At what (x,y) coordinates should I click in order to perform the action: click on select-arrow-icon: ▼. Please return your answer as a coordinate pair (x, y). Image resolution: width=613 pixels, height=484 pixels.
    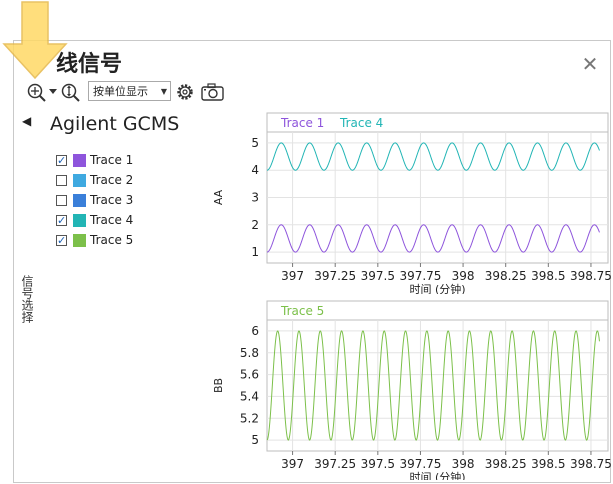
    Looking at the image, I should click on (163, 91).